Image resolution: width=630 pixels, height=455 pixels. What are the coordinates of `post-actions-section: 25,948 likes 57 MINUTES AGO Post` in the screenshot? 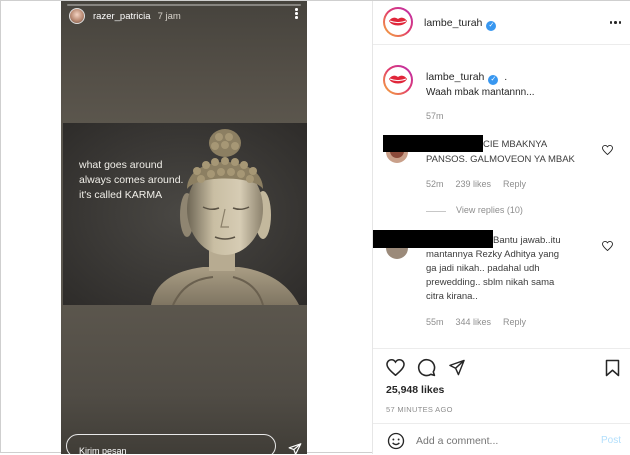 It's located at (501, 401).